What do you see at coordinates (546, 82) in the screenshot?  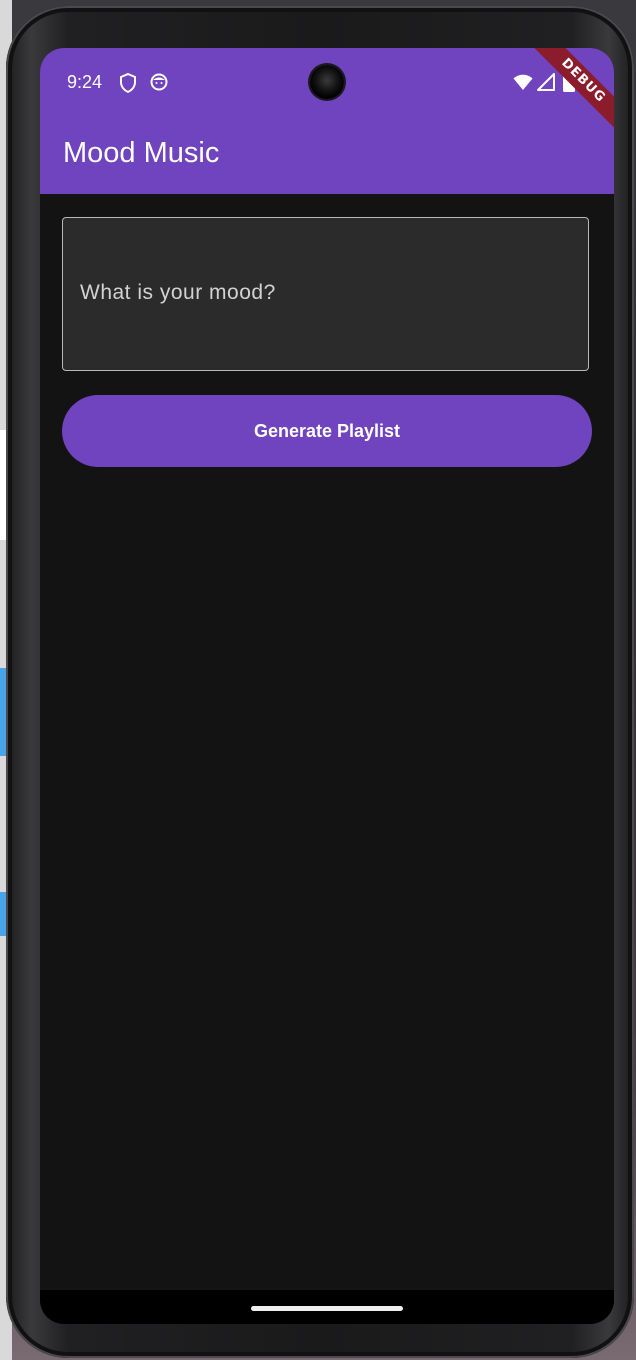 I see `signal-icon` at bounding box center [546, 82].